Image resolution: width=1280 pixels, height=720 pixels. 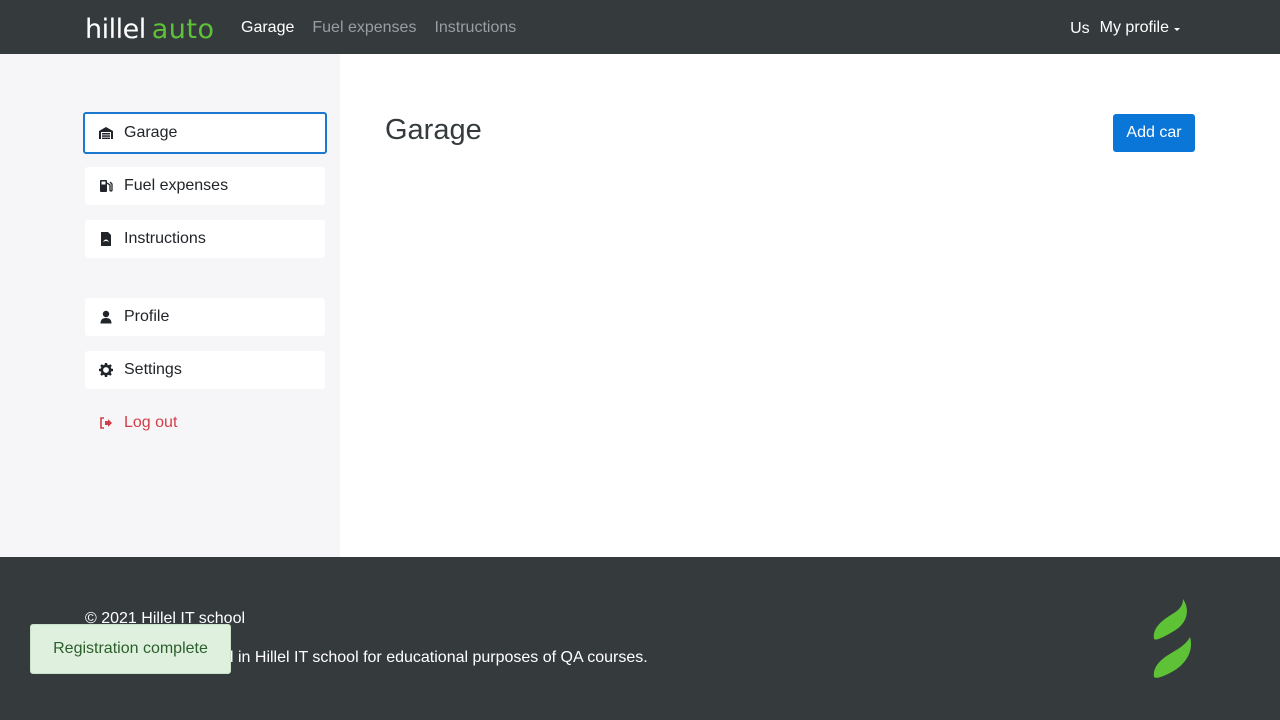 I want to click on topnav-garage-link: Garage, so click(x=267, y=28).